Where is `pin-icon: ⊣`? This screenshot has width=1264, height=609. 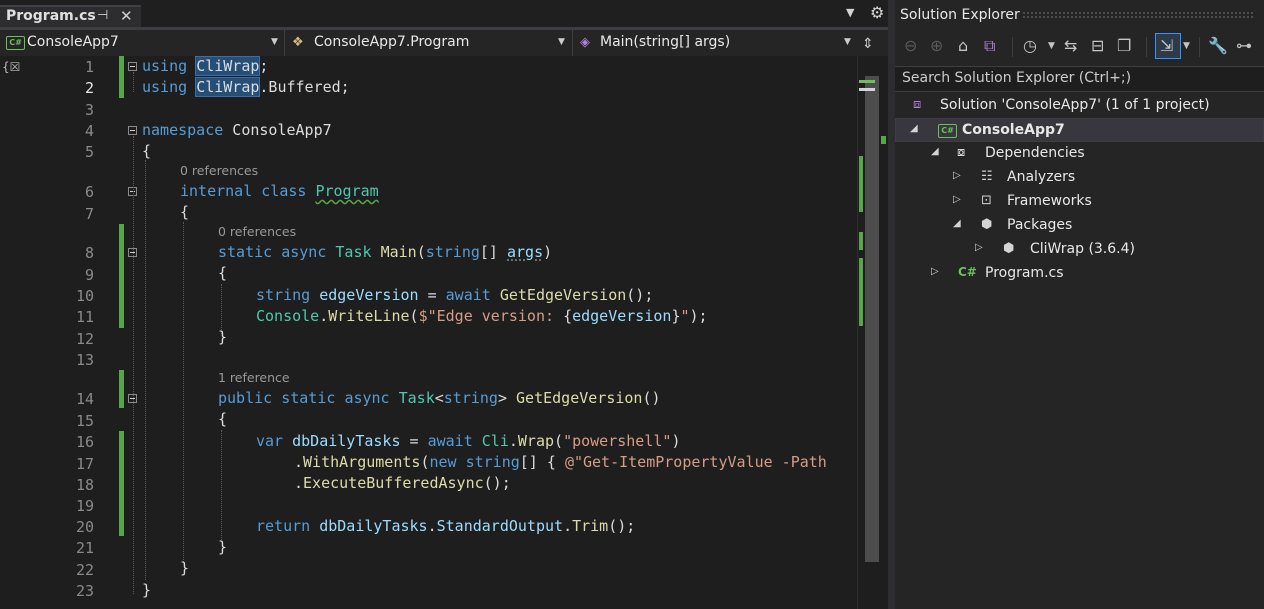 pin-icon: ⊣ is located at coordinates (102, 15).